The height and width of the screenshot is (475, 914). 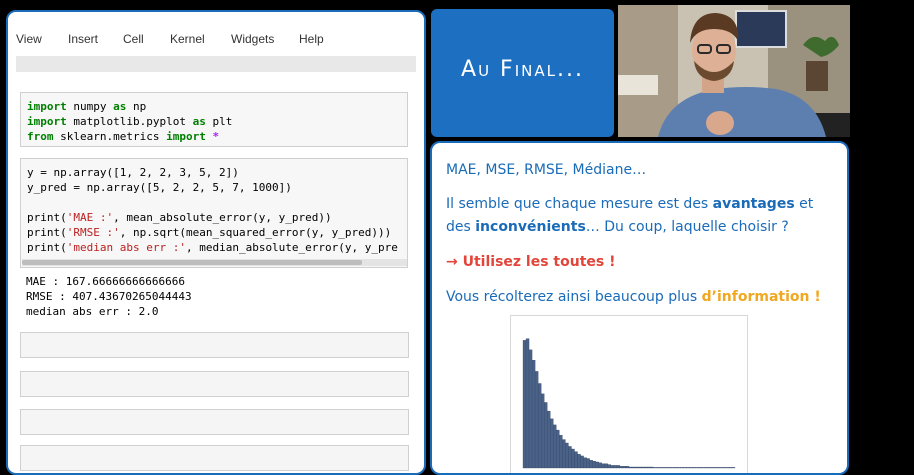 What do you see at coordinates (29, 39) in the screenshot?
I see `menu-view: View` at bounding box center [29, 39].